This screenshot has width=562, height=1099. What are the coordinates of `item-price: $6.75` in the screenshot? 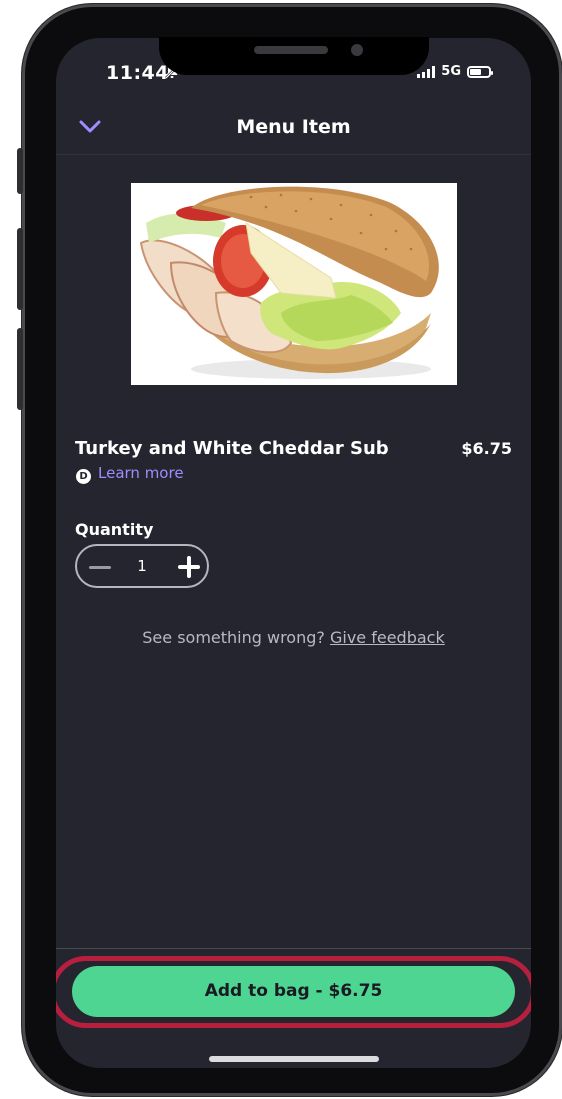 It's located at (486, 448).